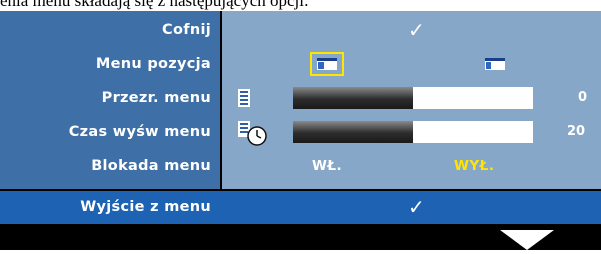  What do you see at coordinates (576, 131) in the screenshot?
I see `timeout-value: 20` at bounding box center [576, 131].